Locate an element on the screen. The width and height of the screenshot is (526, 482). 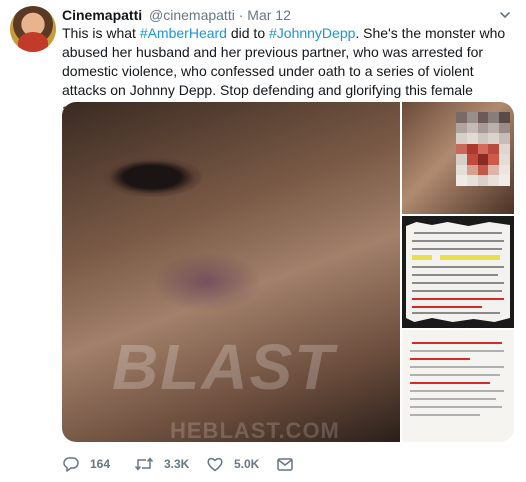
pixelated-face is located at coordinates (483, 149).